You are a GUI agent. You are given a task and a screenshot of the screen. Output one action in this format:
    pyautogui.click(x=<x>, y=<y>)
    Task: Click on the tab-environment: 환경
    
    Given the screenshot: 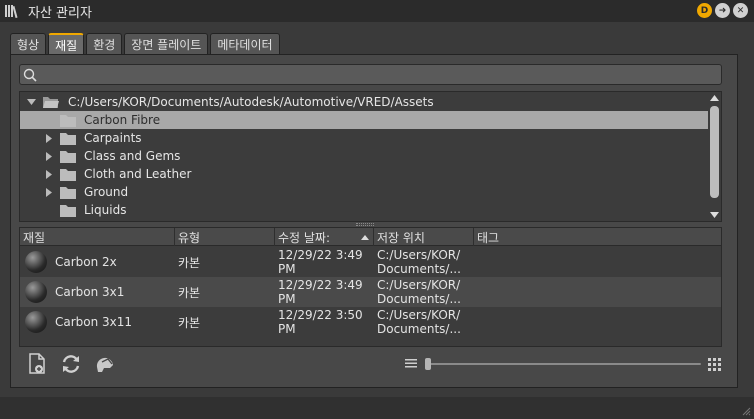 What is the action you would take?
    pyautogui.click(x=104, y=44)
    